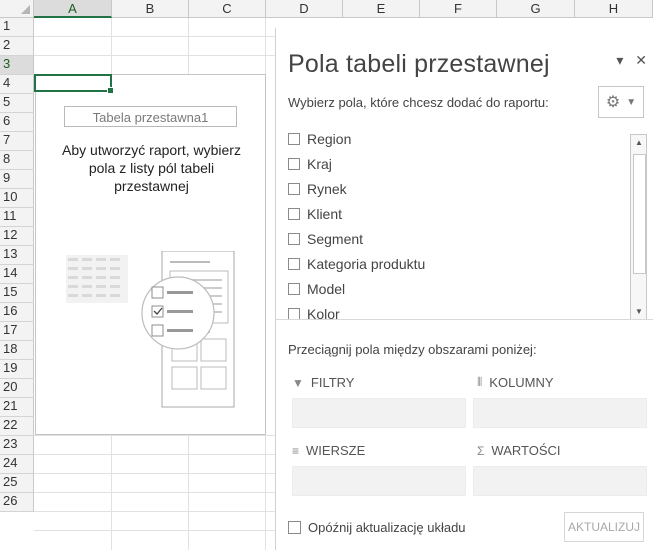  I want to click on row-header-26: 26, so click(17, 502).